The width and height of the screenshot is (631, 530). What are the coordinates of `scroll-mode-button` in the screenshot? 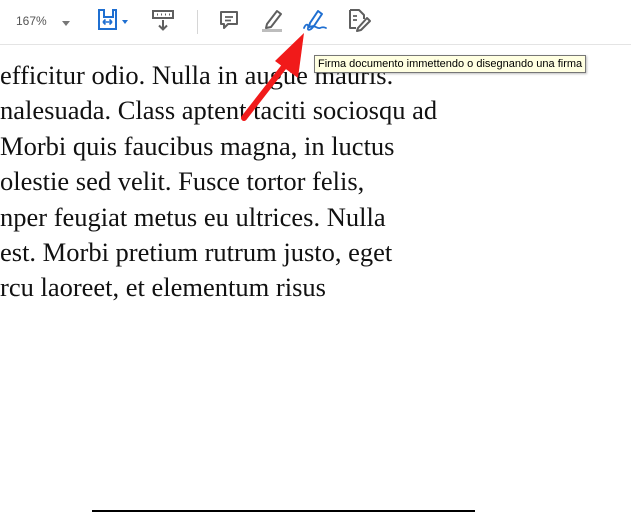 It's located at (163, 22).